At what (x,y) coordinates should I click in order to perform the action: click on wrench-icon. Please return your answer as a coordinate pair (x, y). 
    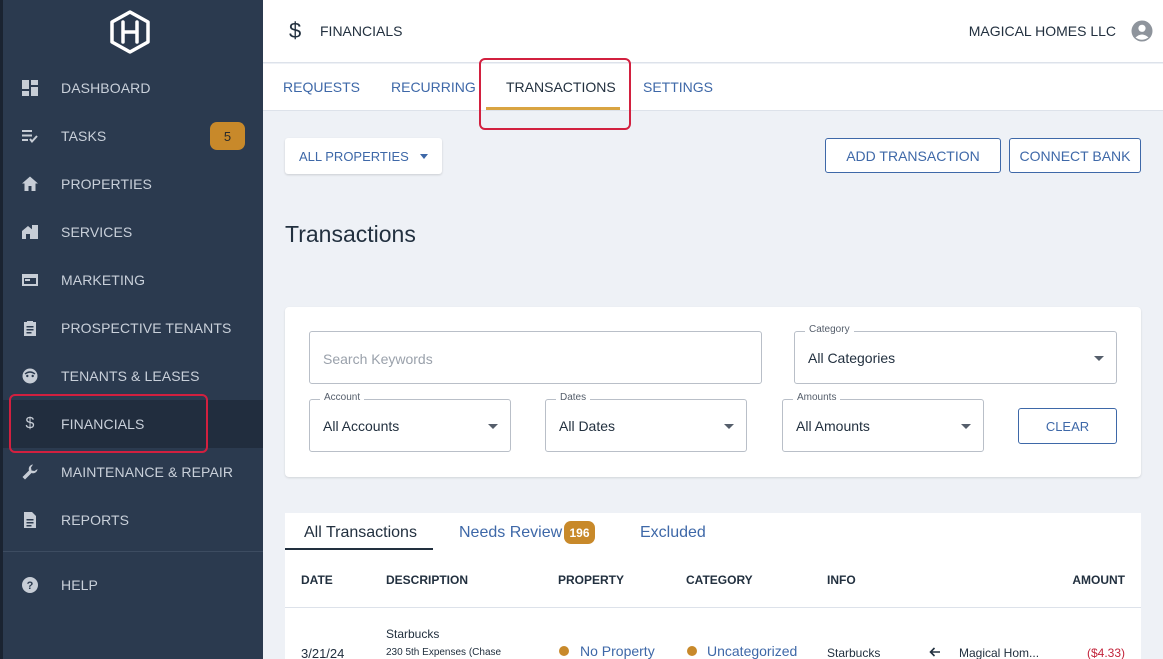
    Looking at the image, I should click on (30, 472).